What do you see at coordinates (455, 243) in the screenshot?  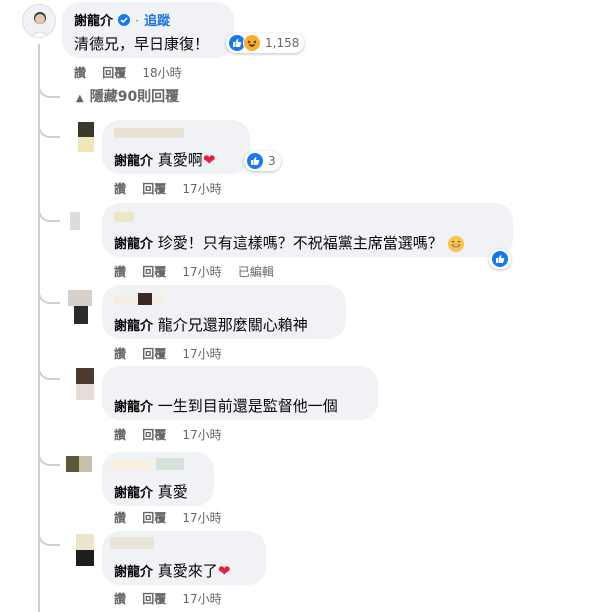 I see `grin-emoji-icon` at bounding box center [455, 243].